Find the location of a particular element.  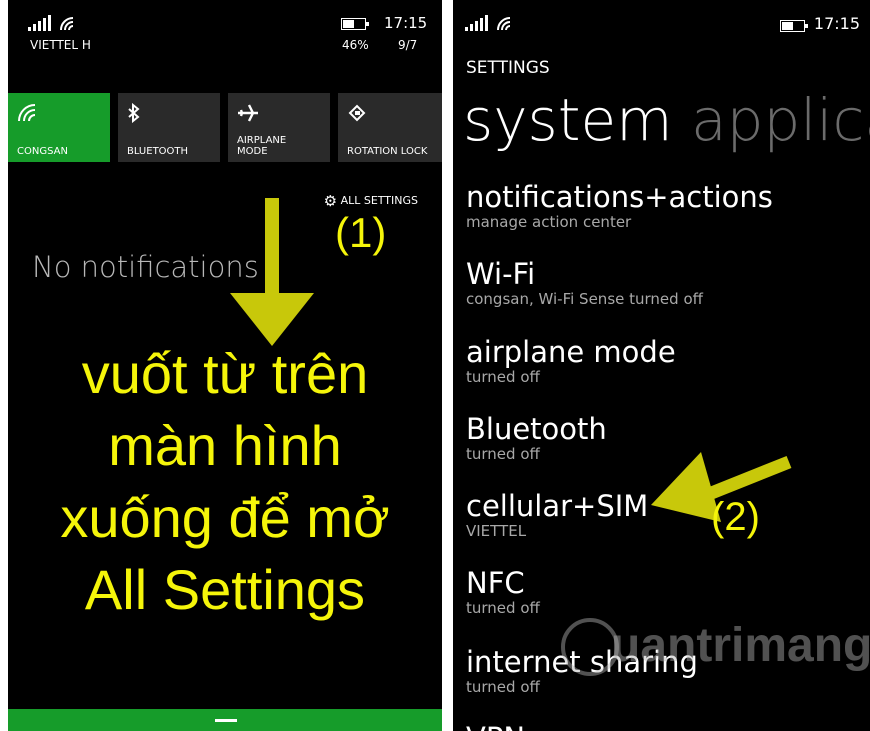

settings-item-subtitle: congsan, Wi-Fi Sense turned off is located at coordinates (584, 299).